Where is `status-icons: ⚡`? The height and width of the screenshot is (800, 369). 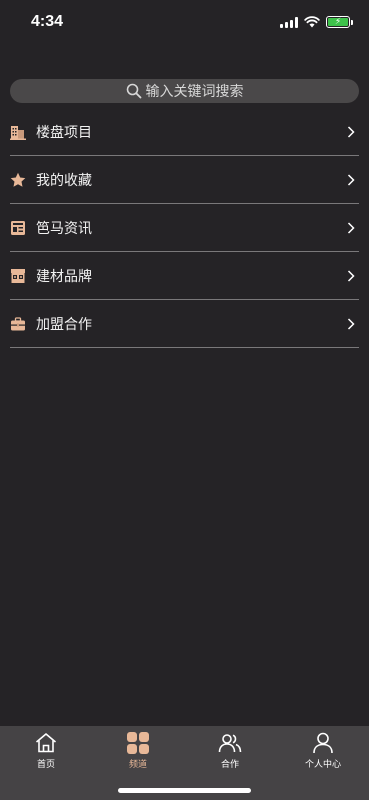
status-icons: ⚡ is located at coordinates (316, 22).